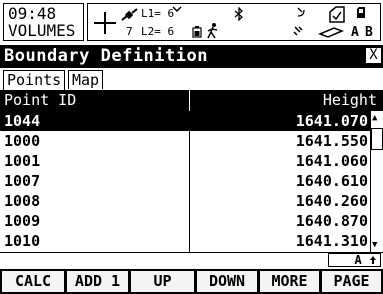 The height and width of the screenshot is (294, 383). What do you see at coordinates (331, 121) in the screenshot?
I see `height-cell: 1641.070` at bounding box center [331, 121].